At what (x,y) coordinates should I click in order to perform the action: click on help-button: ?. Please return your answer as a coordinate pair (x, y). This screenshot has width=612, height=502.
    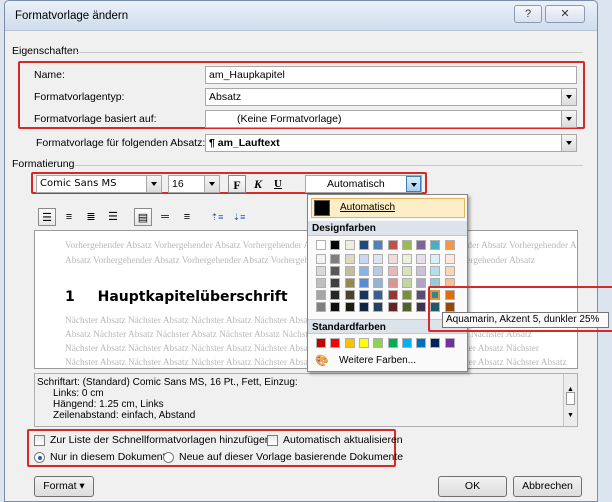
    Looking at the image, I should click on (528, 14).